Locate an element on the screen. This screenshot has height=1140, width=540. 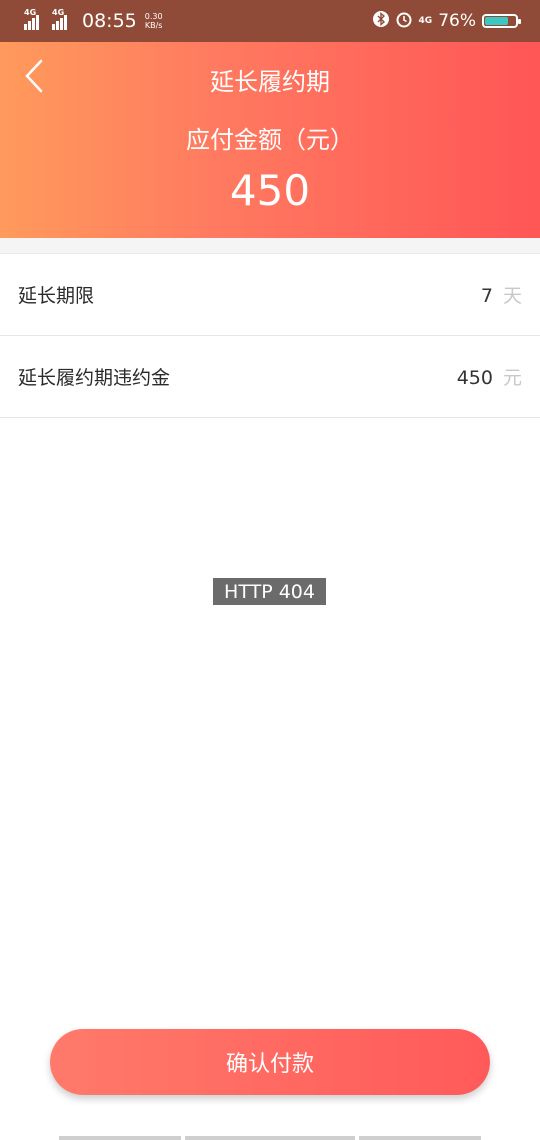
row-value-group: 450 元 is located at coordinates (489, 376).